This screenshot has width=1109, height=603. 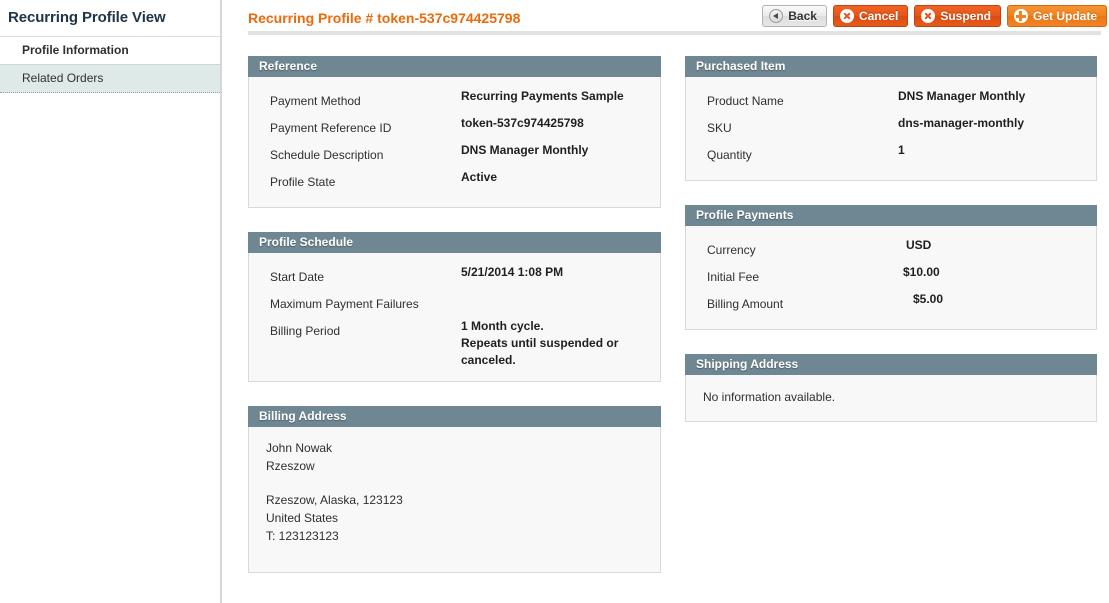 I want to click on profile-payments-row: Billing Amount $5.00, so click(x=891, y=303).